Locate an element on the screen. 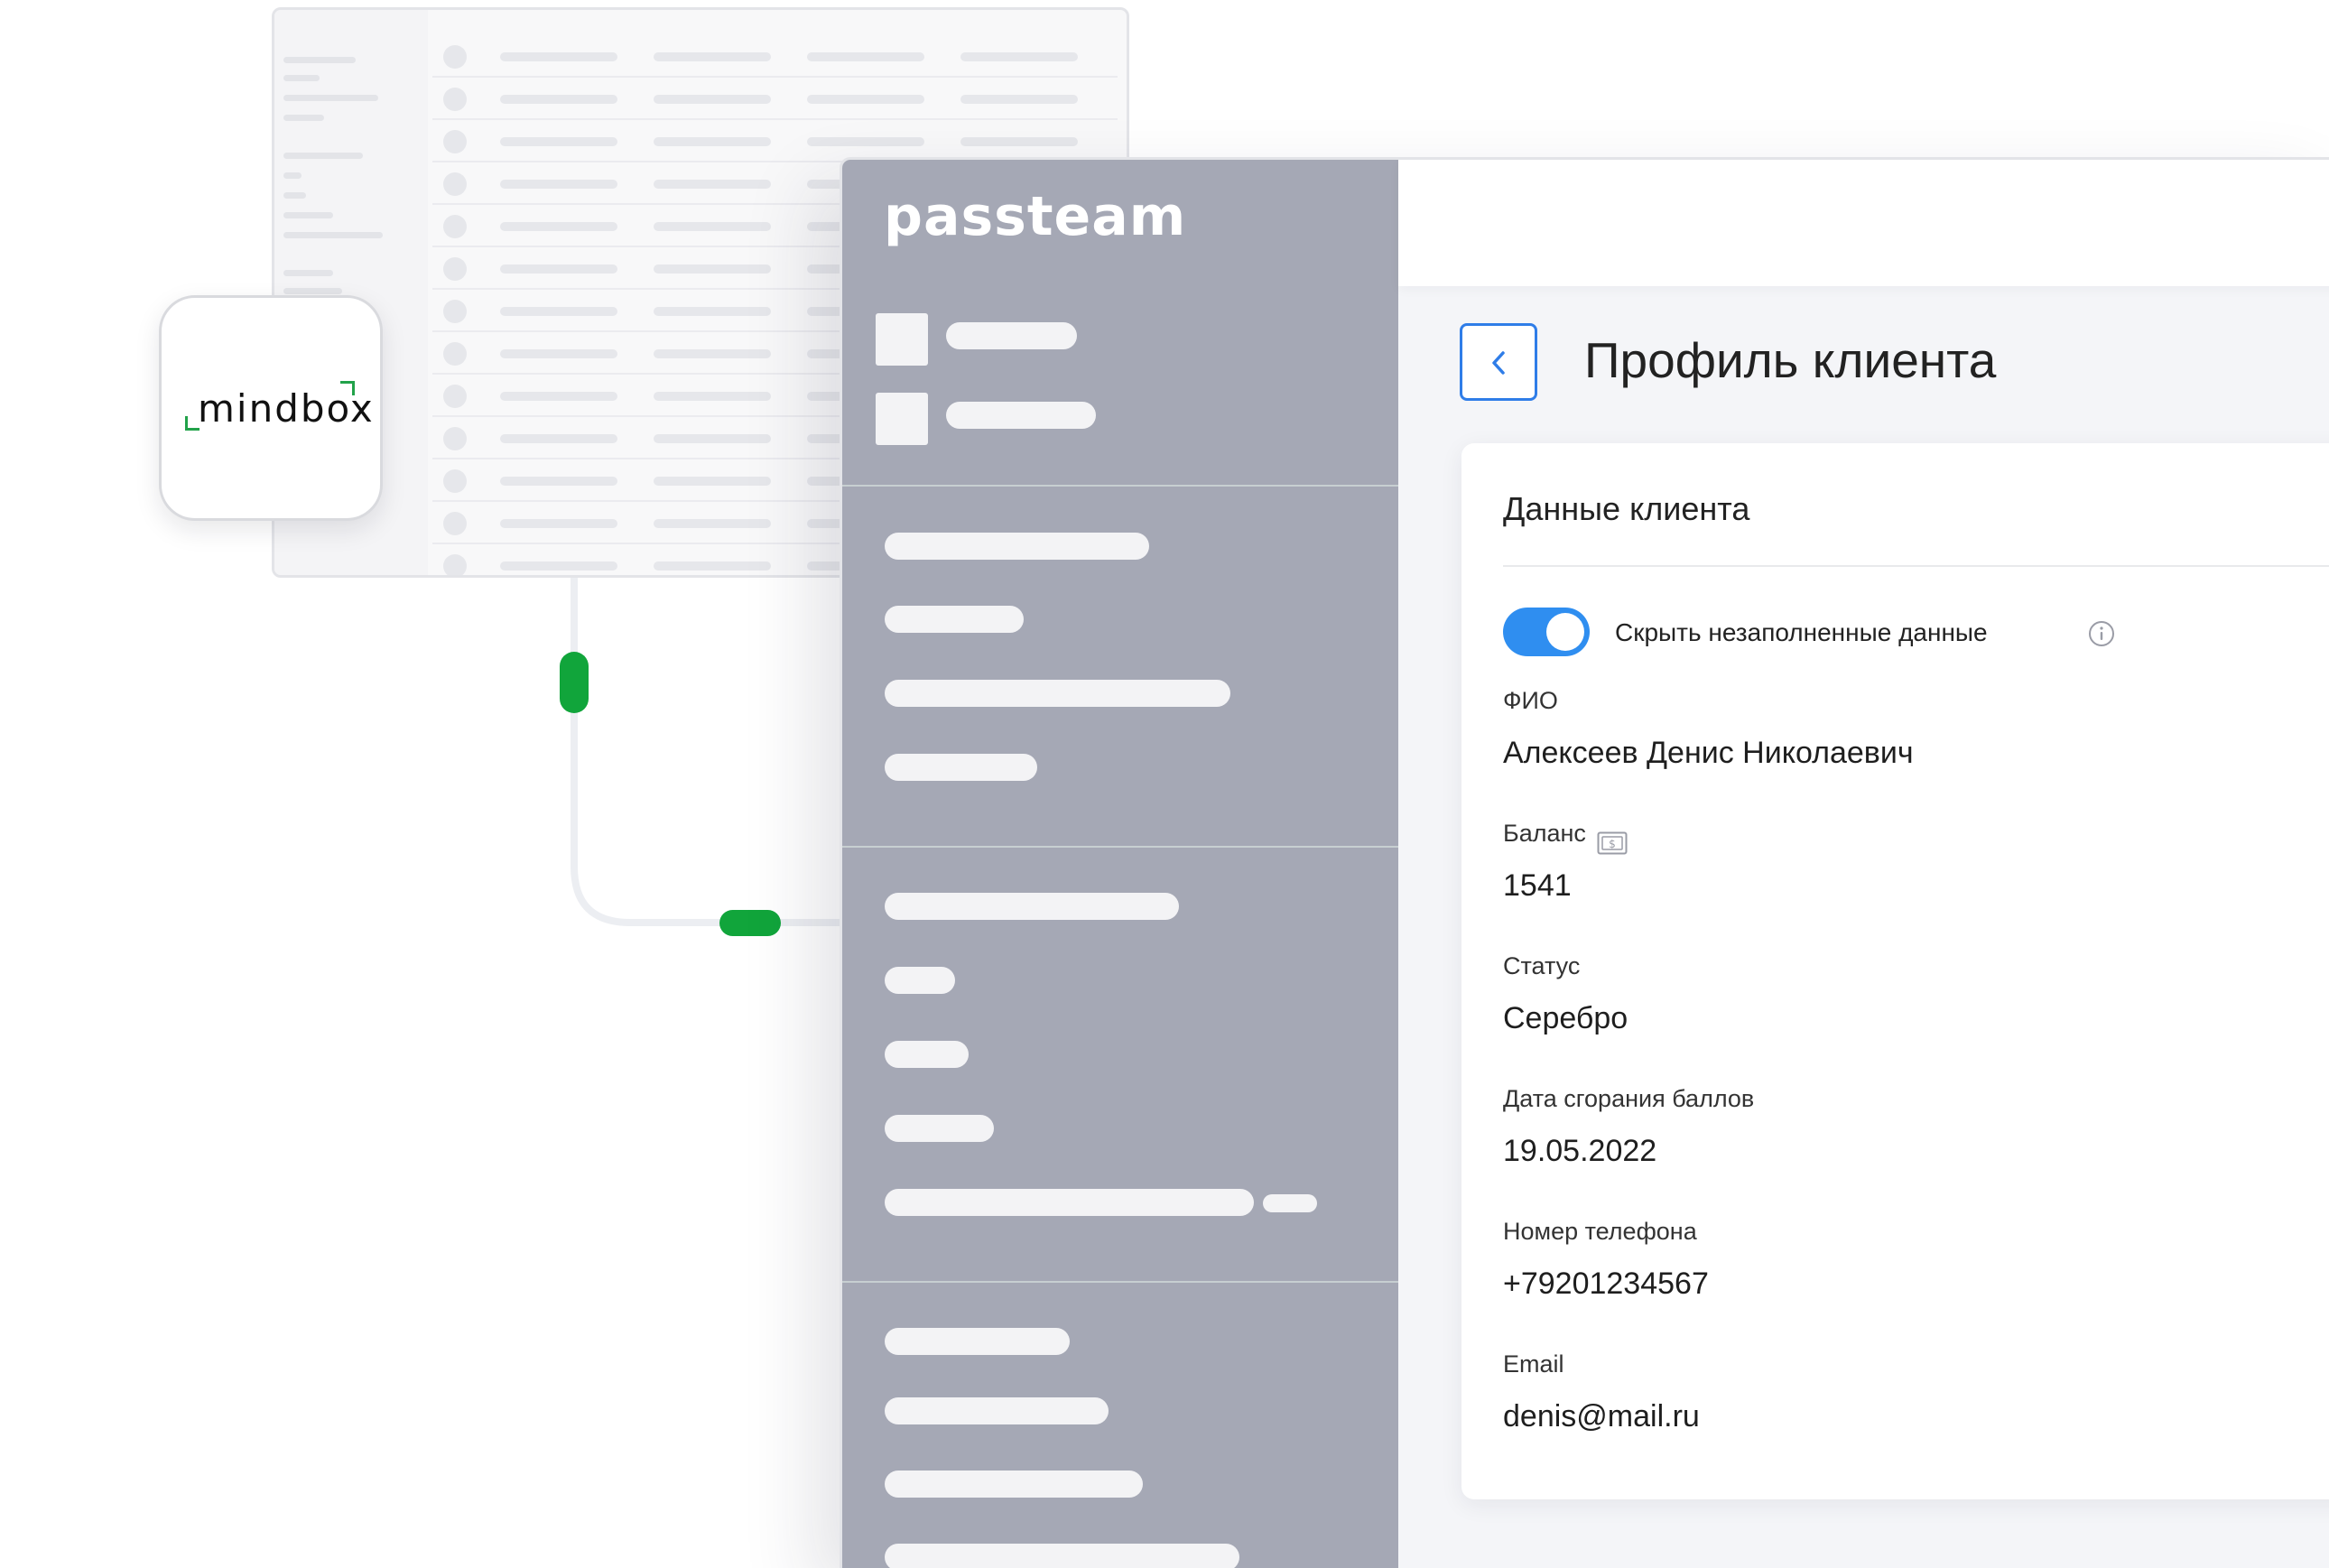 The image size is (2329, 1568). field-value-email: denis@mail.ru is located at coordinates (1602, 1416).